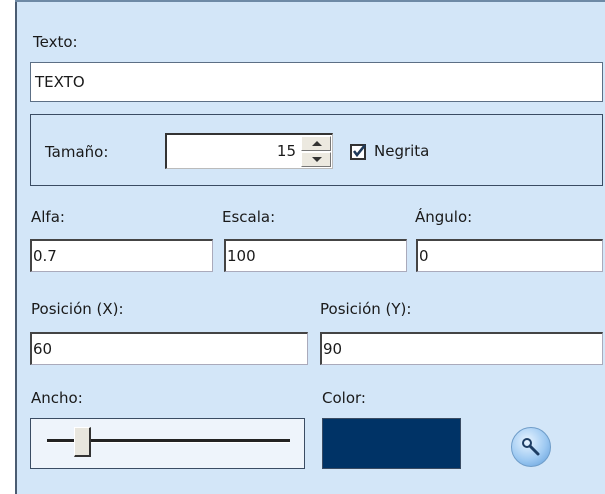 The image size is (605, 494). I want to click on panel-top-border, so click(310, 1).